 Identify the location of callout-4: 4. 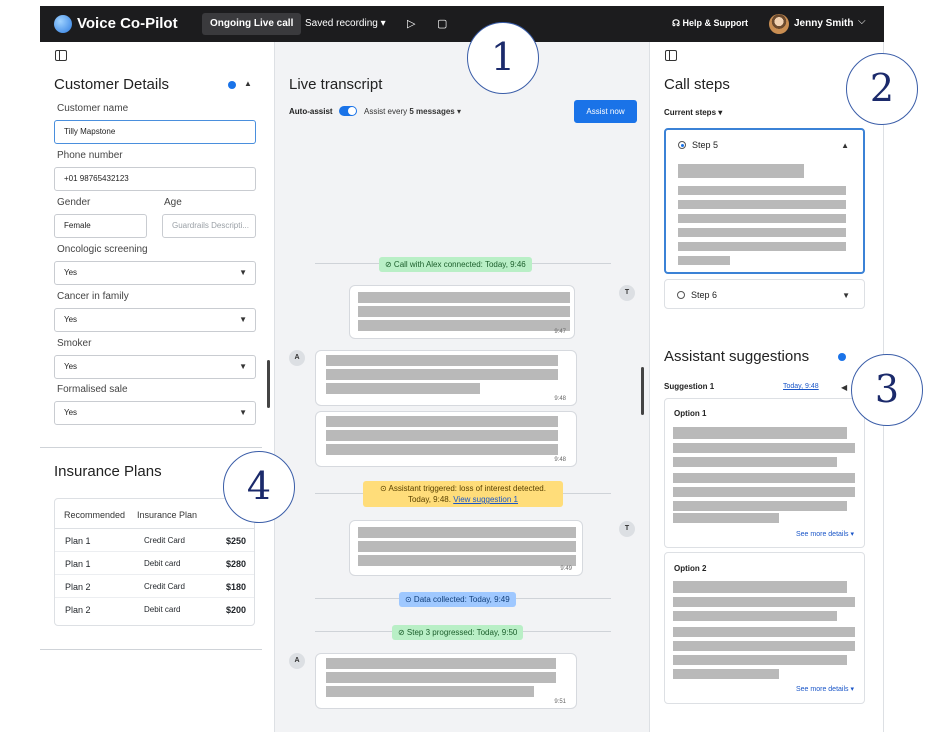
(259, 487).